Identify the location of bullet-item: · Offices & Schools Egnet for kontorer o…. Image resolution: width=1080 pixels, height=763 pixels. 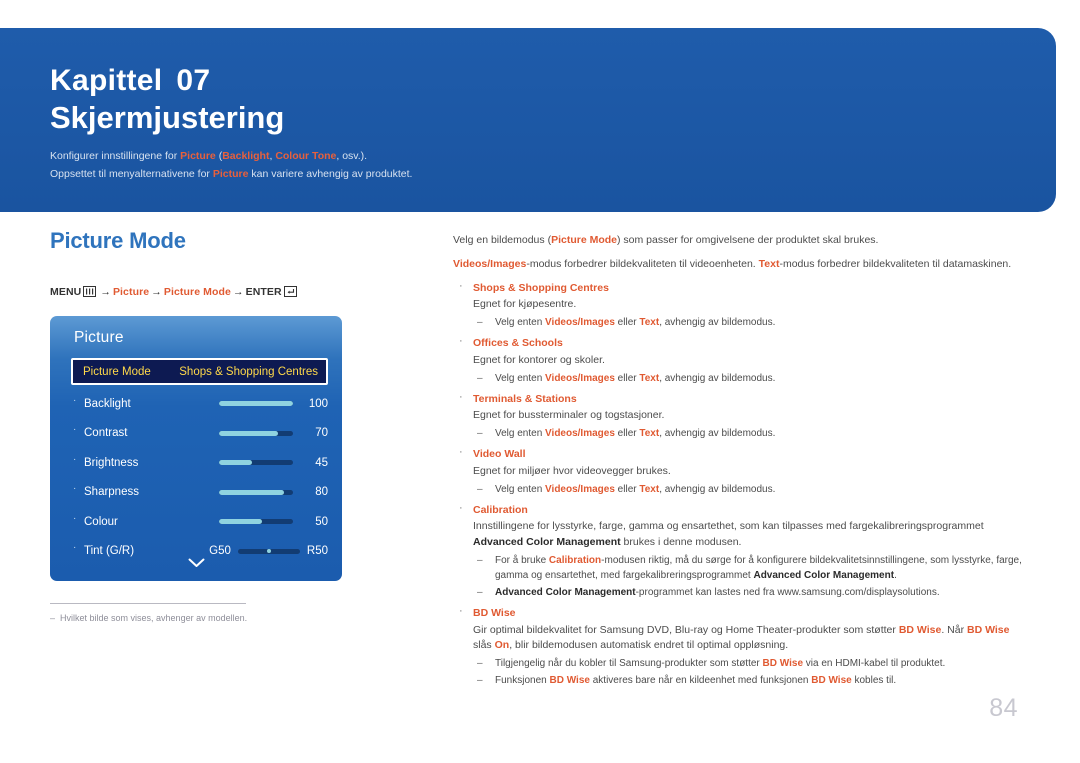
(738, 360).